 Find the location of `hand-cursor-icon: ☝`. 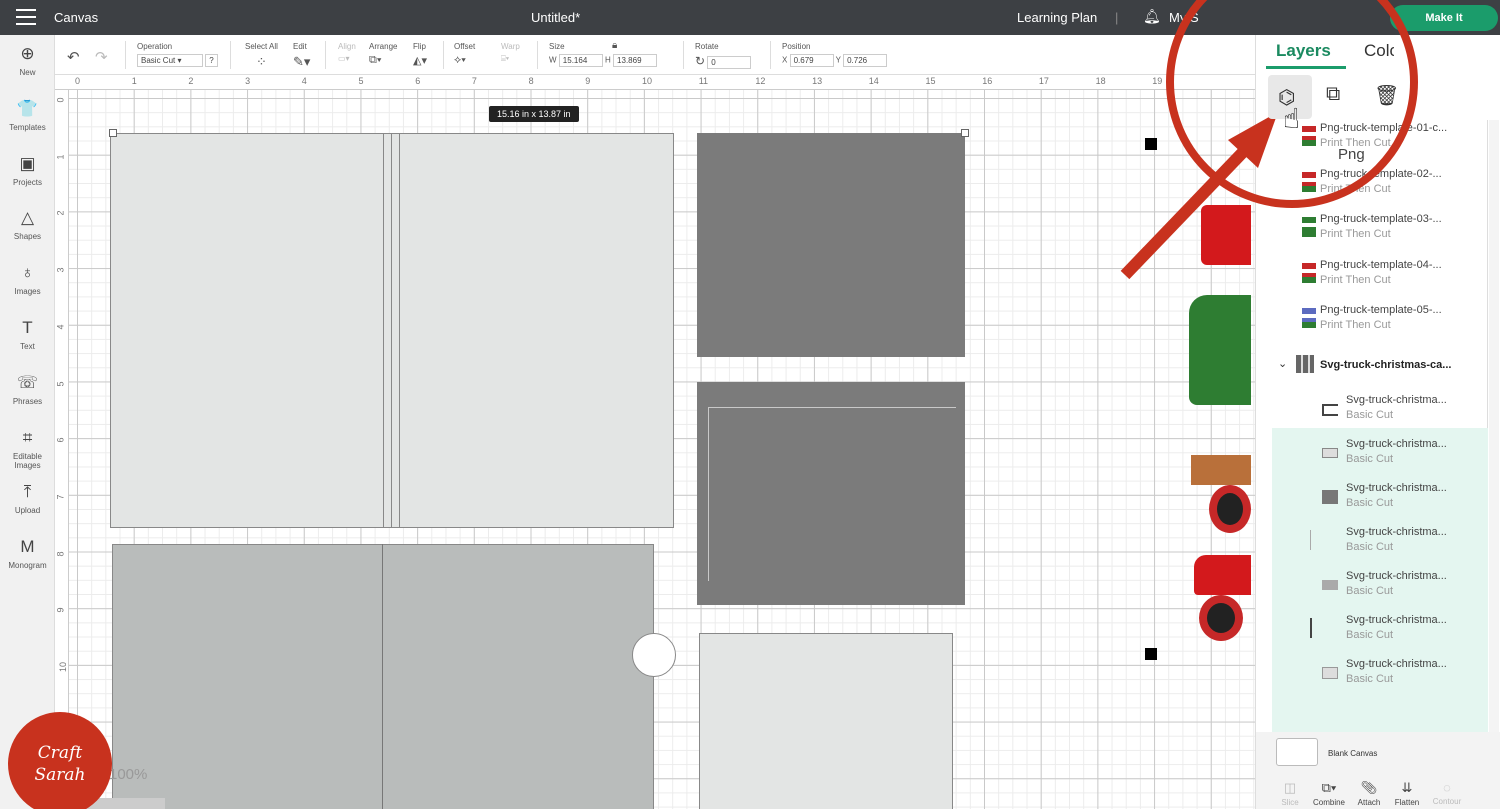

hand-cursor-icon: ☝ is located at coordinates (1291, 118).